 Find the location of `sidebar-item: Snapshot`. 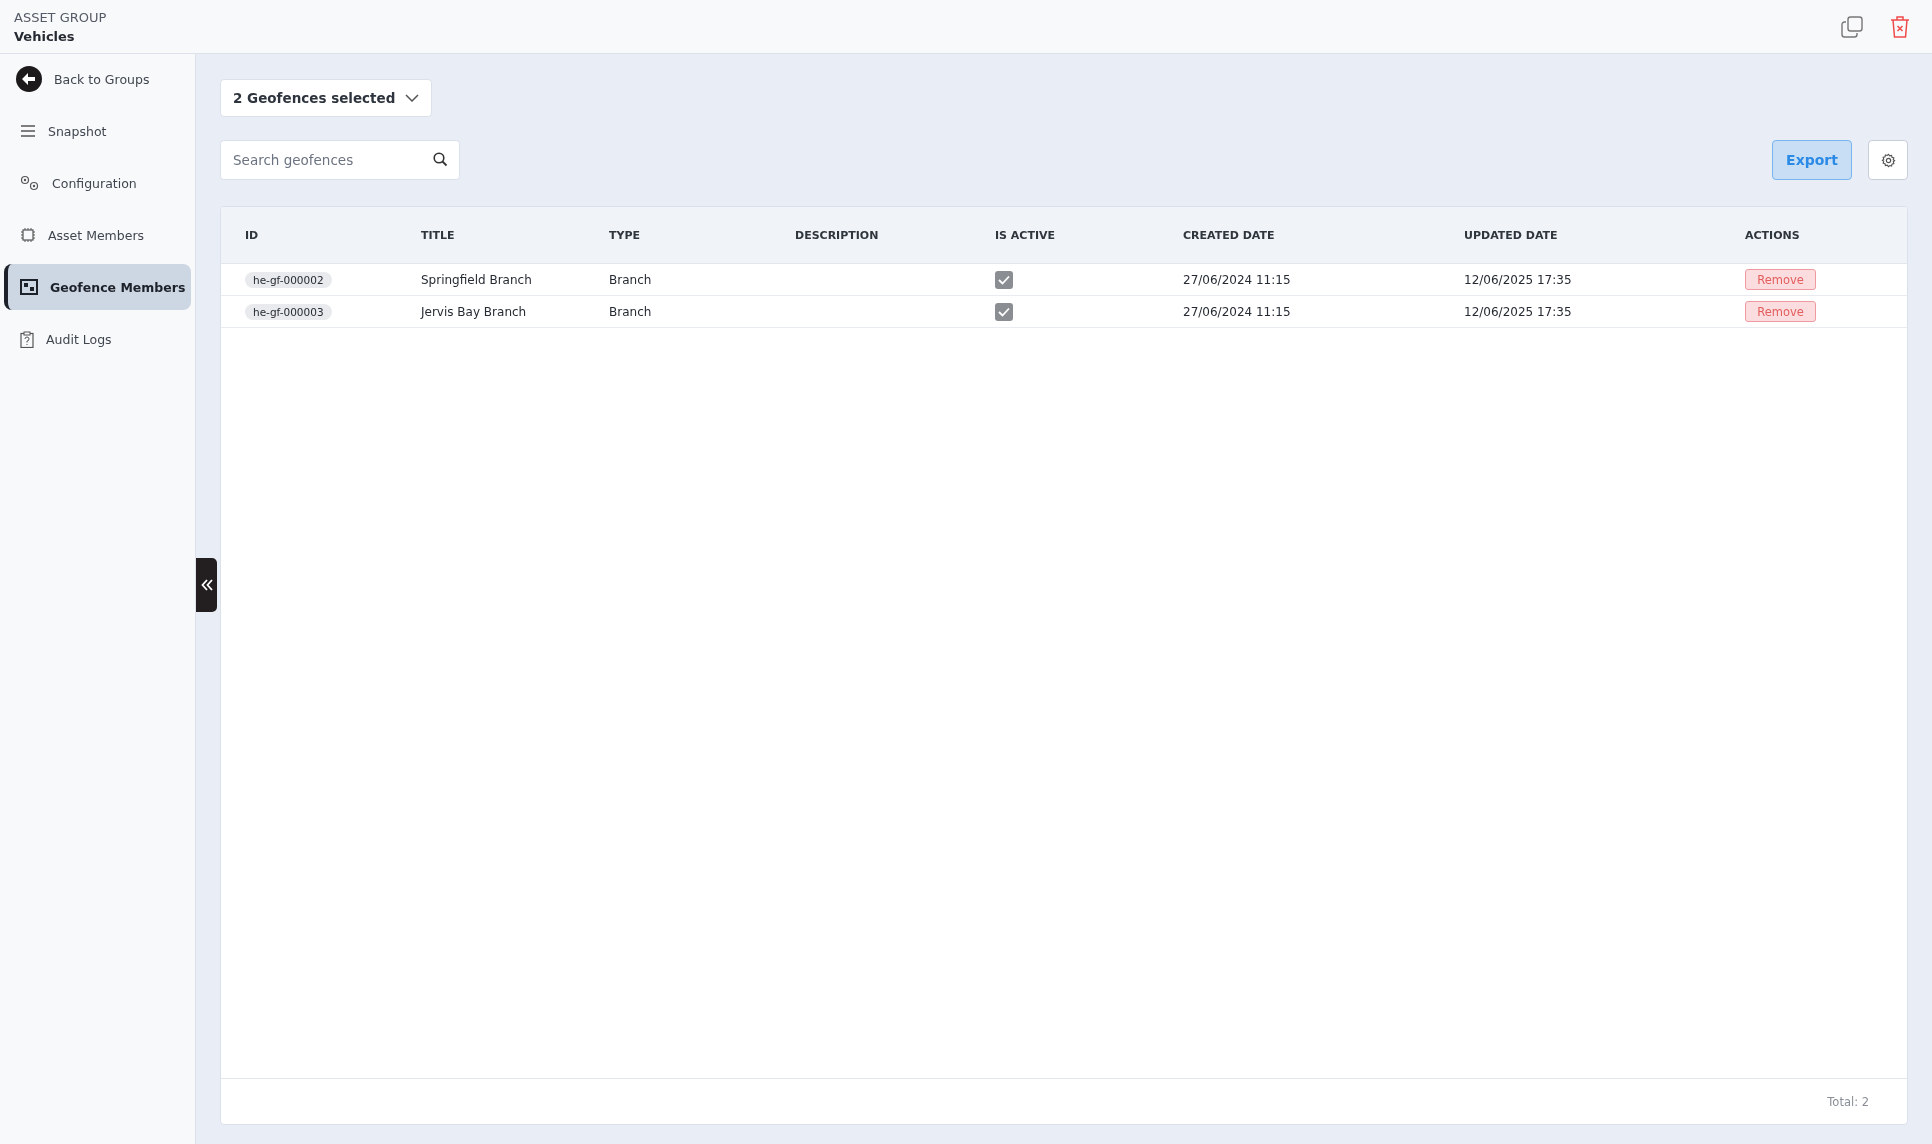

sidebar-item: Snapshot is located at coordinates (97, 131).